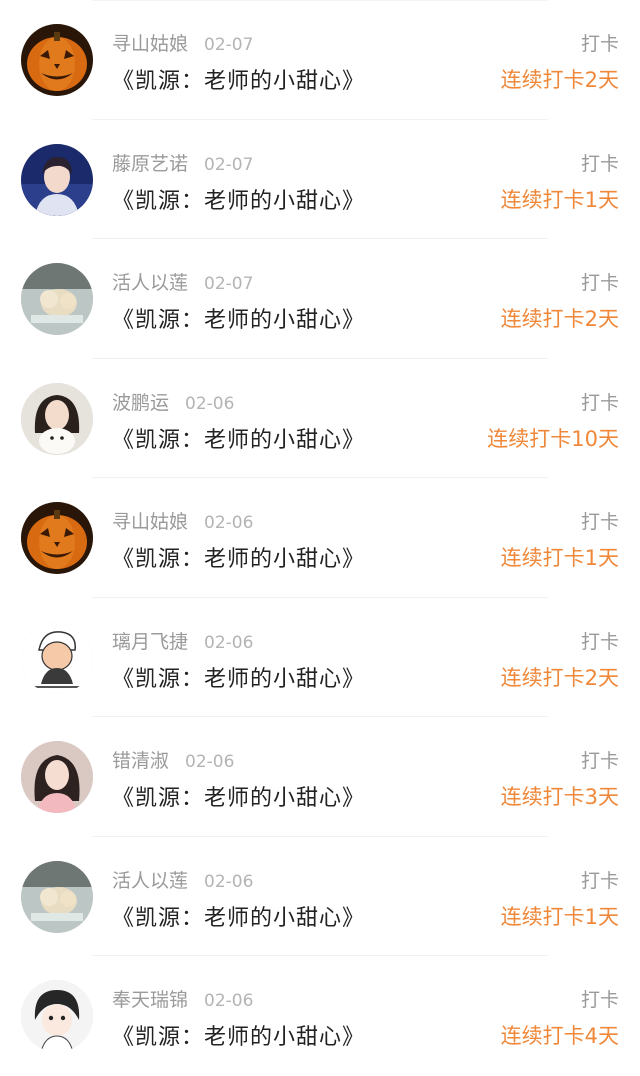 This screenshot has height=1076, width=640. What do you see at coordinates (182, 281) in the screenshot?
I see `user-name: 活人以莲 02-07` at bounding box center [182, 281].